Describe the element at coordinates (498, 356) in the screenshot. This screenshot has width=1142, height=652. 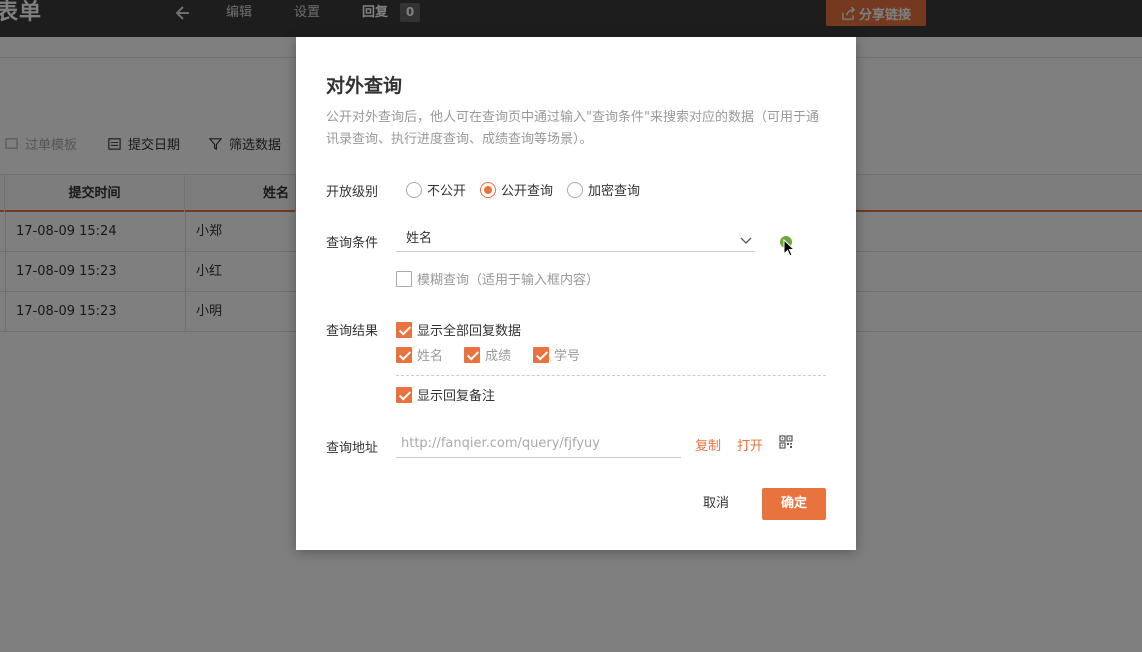
I see `field-label: 成绩` at that location.